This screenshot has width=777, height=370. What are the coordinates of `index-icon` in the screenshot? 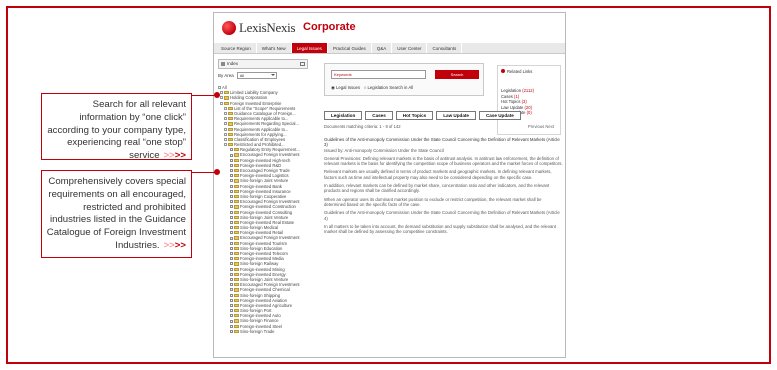 It's located at (223, 64).